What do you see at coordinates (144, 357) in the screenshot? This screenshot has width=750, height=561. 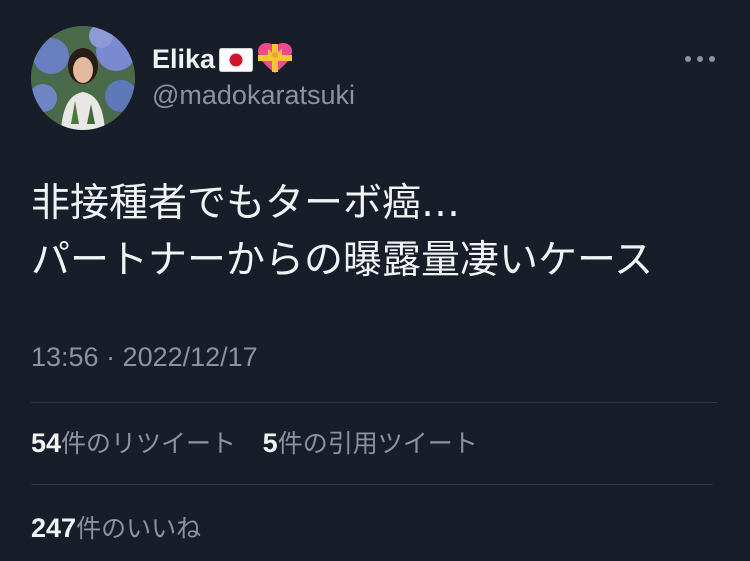 I see `tweet-timestamp: 13:56 · 2022/12/17` at bounding box center [144, 357].